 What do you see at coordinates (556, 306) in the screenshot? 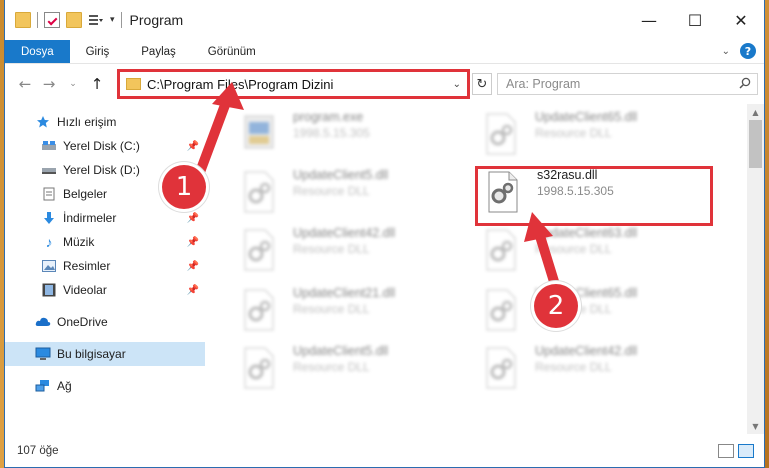
I see `step-badge-2: 2` at bounding box center [556, 306].